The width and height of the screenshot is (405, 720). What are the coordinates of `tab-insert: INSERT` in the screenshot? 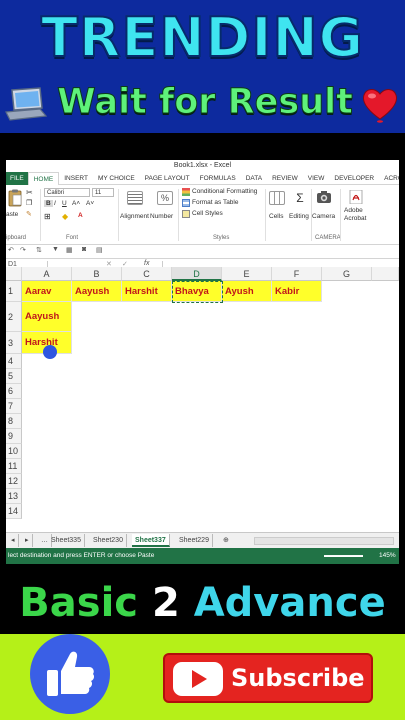 It's located at (76, 178).